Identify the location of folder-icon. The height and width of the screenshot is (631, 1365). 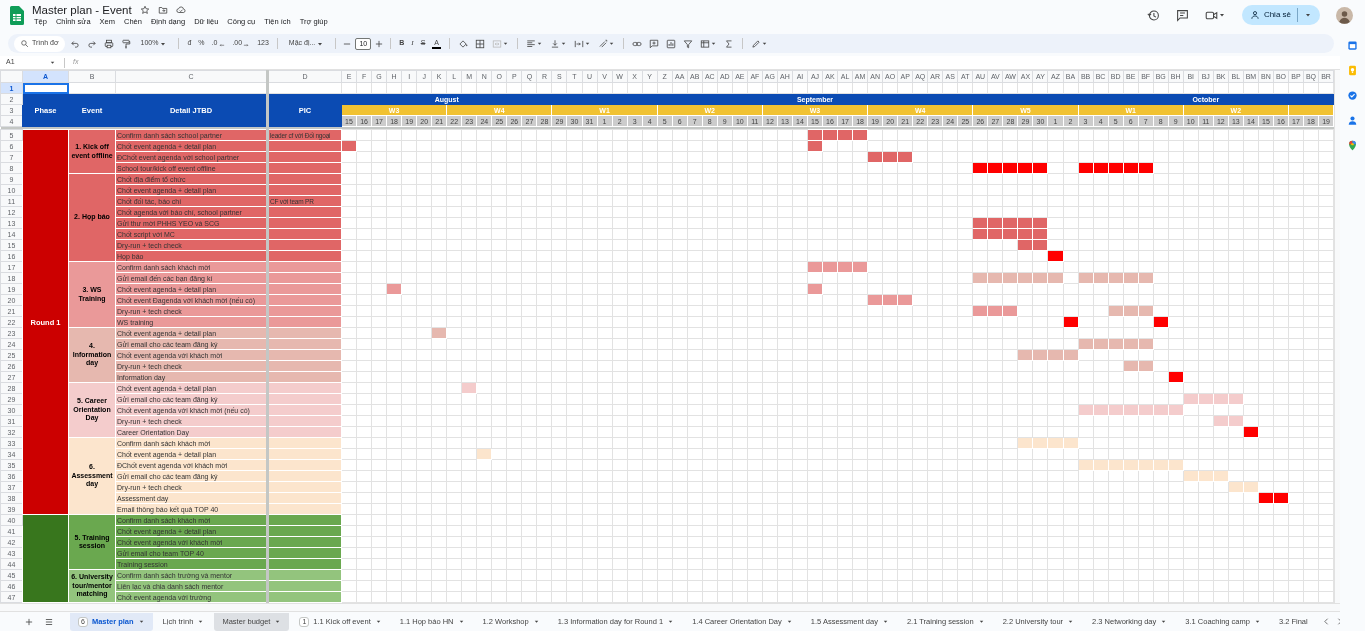
(162, 10).